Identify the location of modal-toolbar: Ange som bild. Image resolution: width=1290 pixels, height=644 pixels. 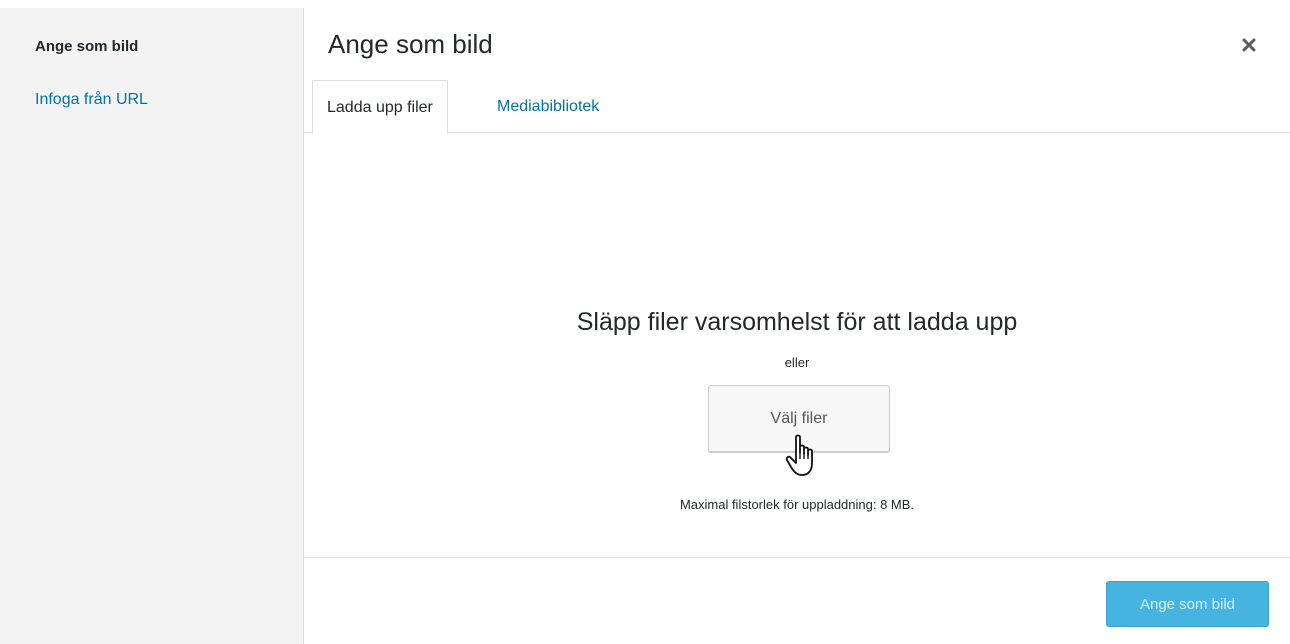
(797, 600).